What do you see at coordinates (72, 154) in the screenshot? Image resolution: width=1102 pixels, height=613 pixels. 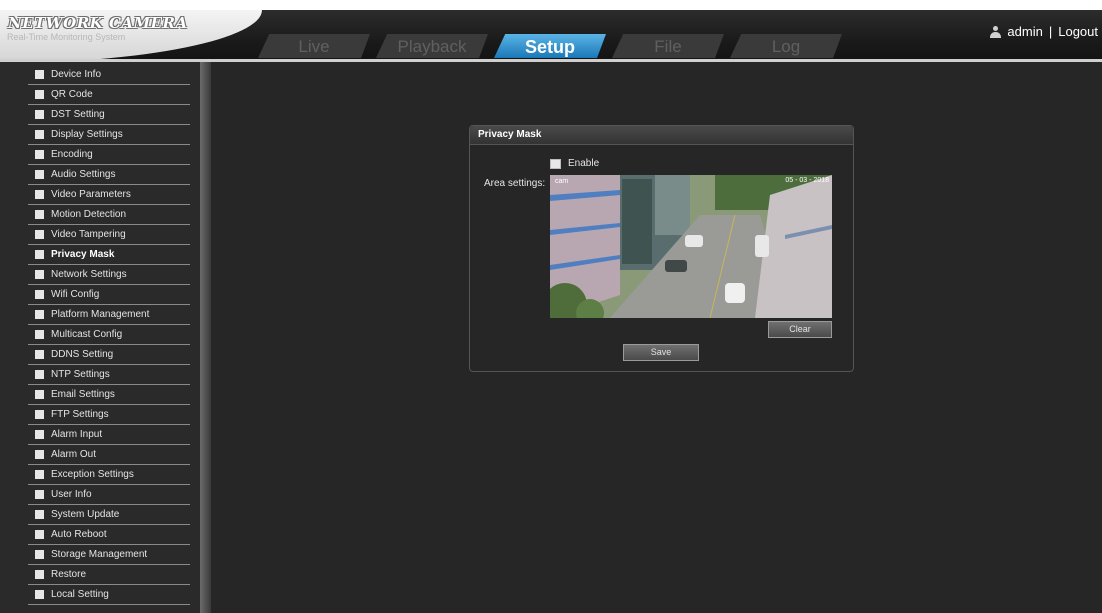 I see `sidebar-item-label: Encoding` at bounding box center [72, 154].